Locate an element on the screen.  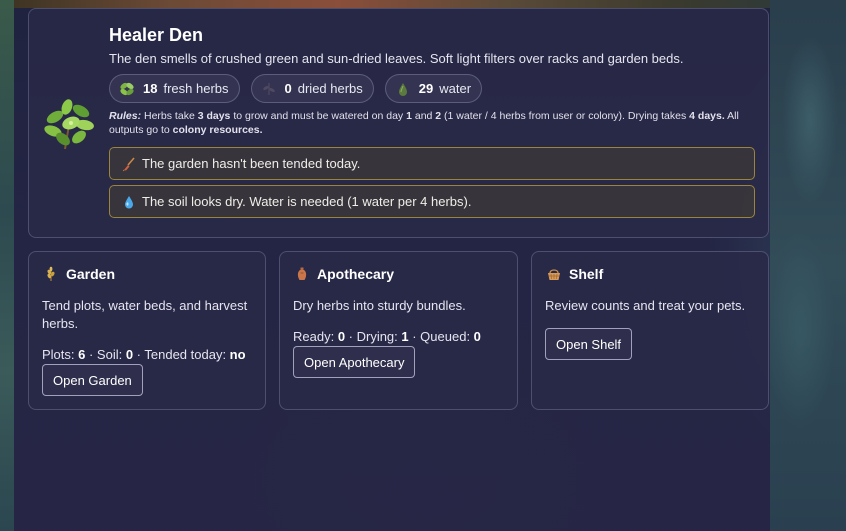
tended-value: no is located at coordinates (237, 354).